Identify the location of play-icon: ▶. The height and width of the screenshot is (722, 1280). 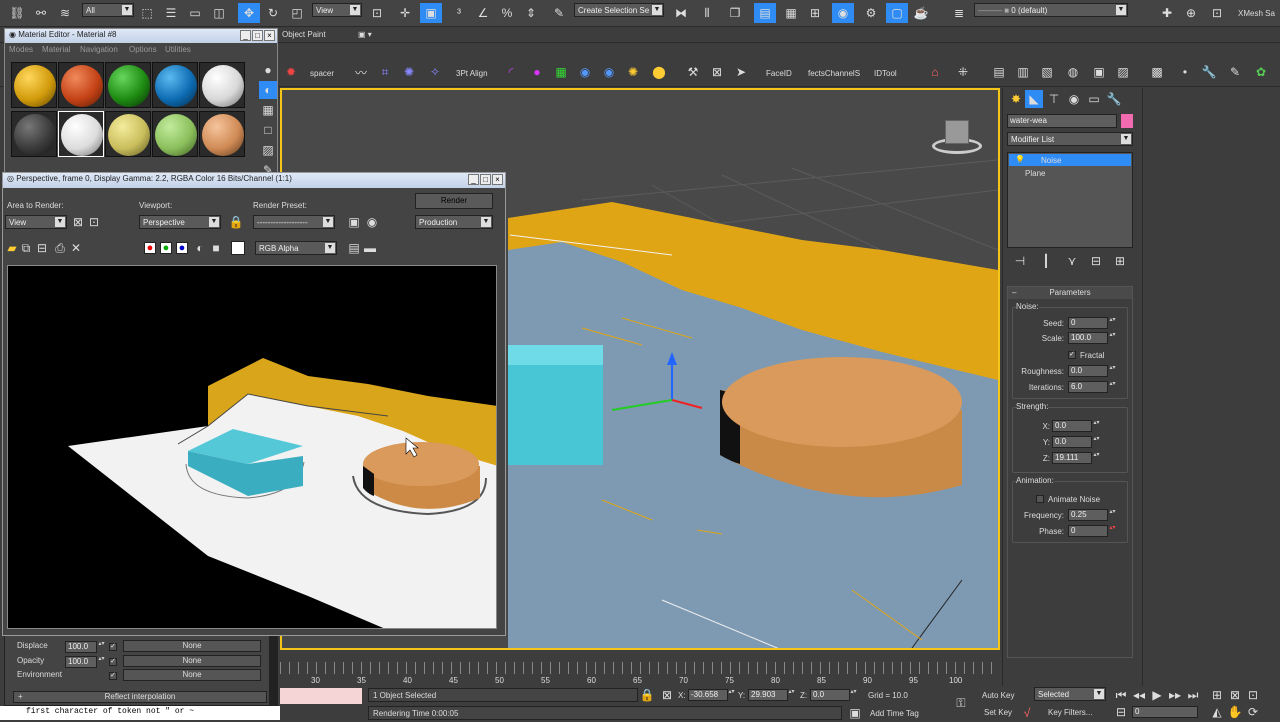
(1157, 695).